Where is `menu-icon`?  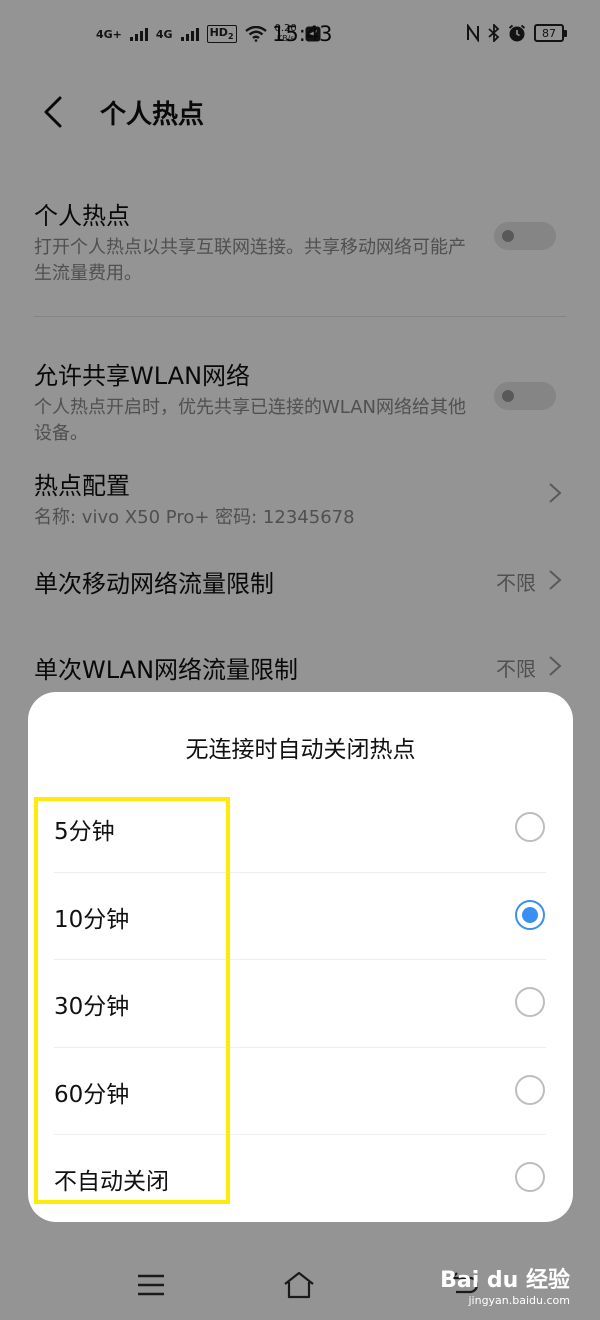 menu-icon is located at coordinates (151, 1285).